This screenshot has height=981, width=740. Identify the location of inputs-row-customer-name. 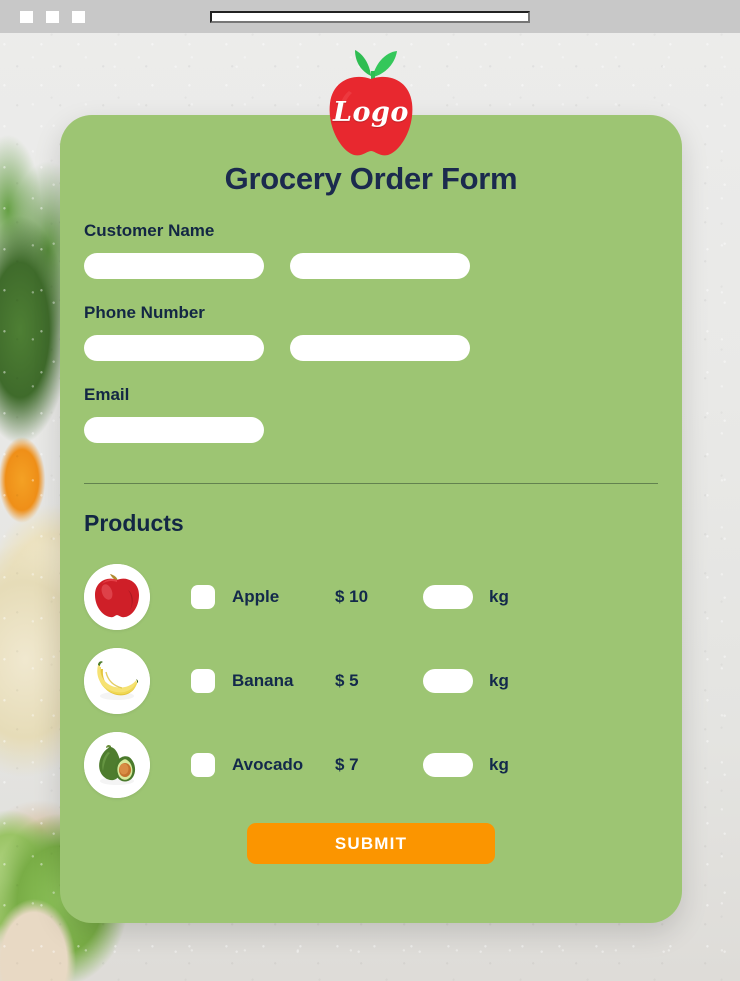
(371, 266).